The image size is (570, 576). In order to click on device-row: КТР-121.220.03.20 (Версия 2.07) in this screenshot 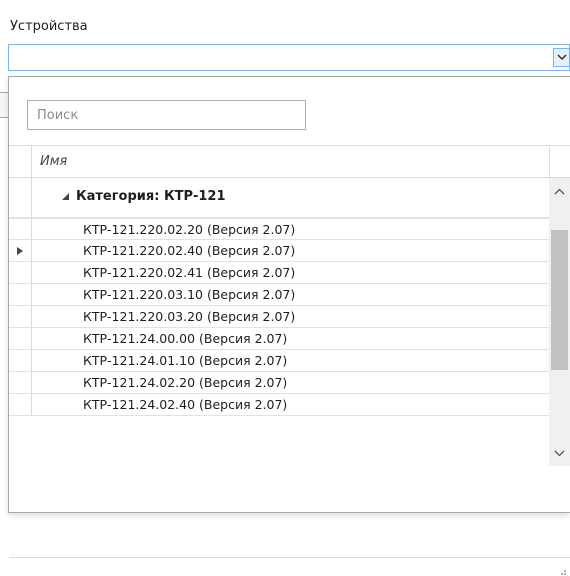, I will do `click(279, 317)`.